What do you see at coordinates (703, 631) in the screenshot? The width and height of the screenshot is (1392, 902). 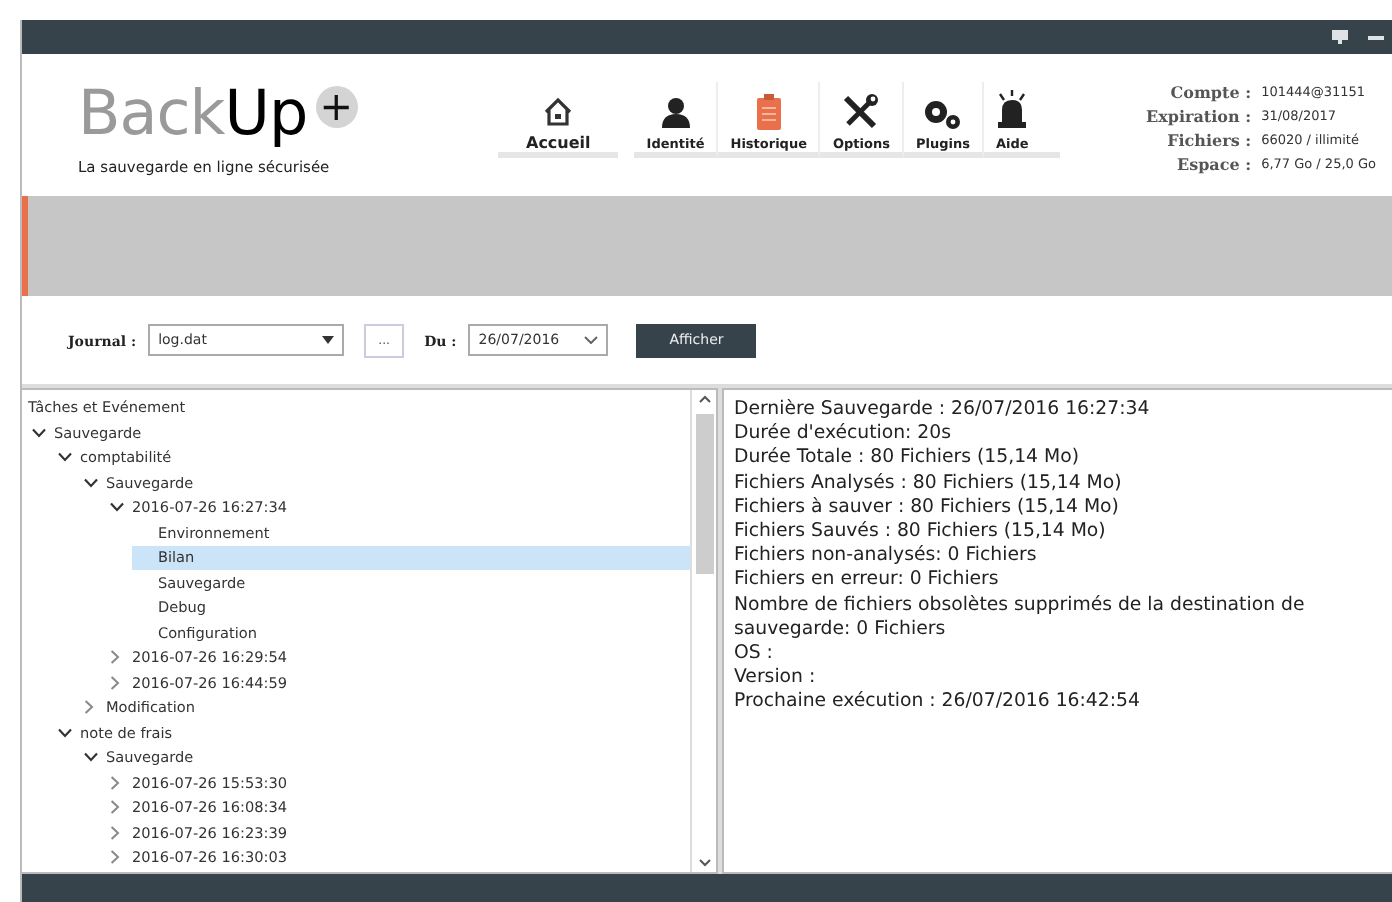 I see `scrollbar` at bounding box center [703, 631].